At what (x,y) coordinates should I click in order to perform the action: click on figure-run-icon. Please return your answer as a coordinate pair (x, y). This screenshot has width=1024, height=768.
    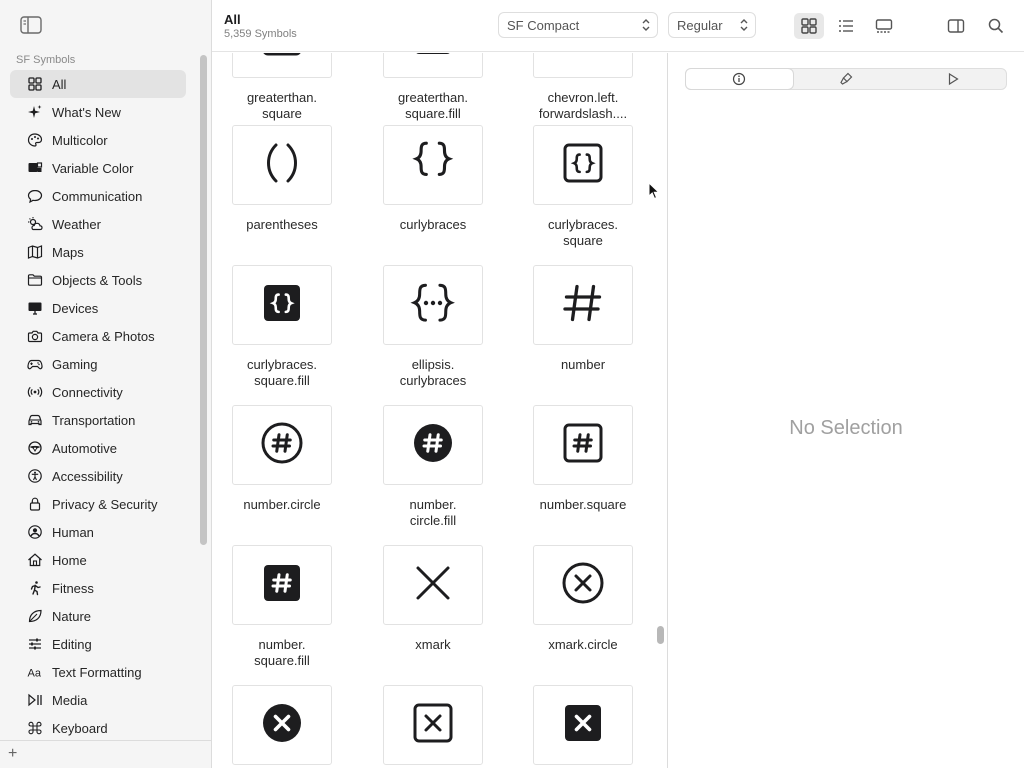
    Looking at the image, I should click on (35, 588).